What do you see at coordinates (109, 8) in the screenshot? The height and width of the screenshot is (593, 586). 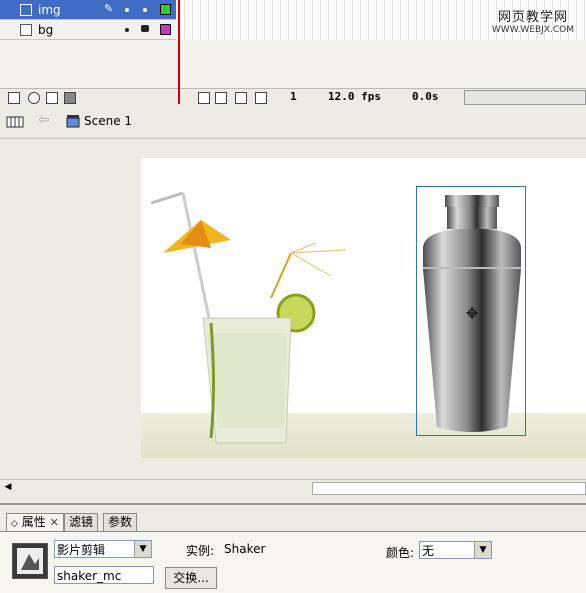 I see `pencil-icon: ✎` at bounding box center [109, 8].